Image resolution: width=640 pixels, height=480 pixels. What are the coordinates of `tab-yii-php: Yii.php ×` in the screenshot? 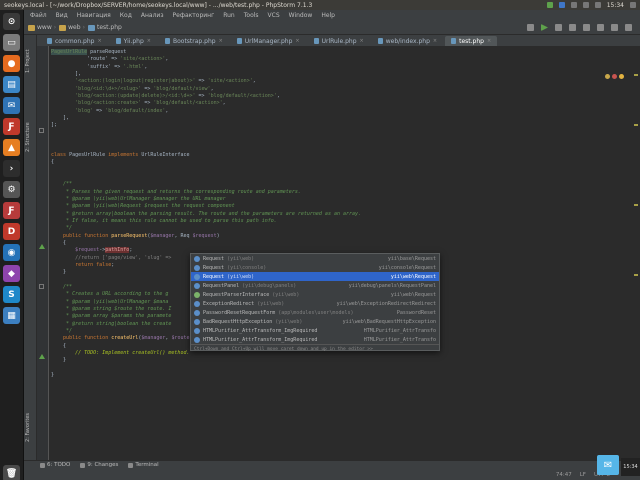 It's located at (133, 41).